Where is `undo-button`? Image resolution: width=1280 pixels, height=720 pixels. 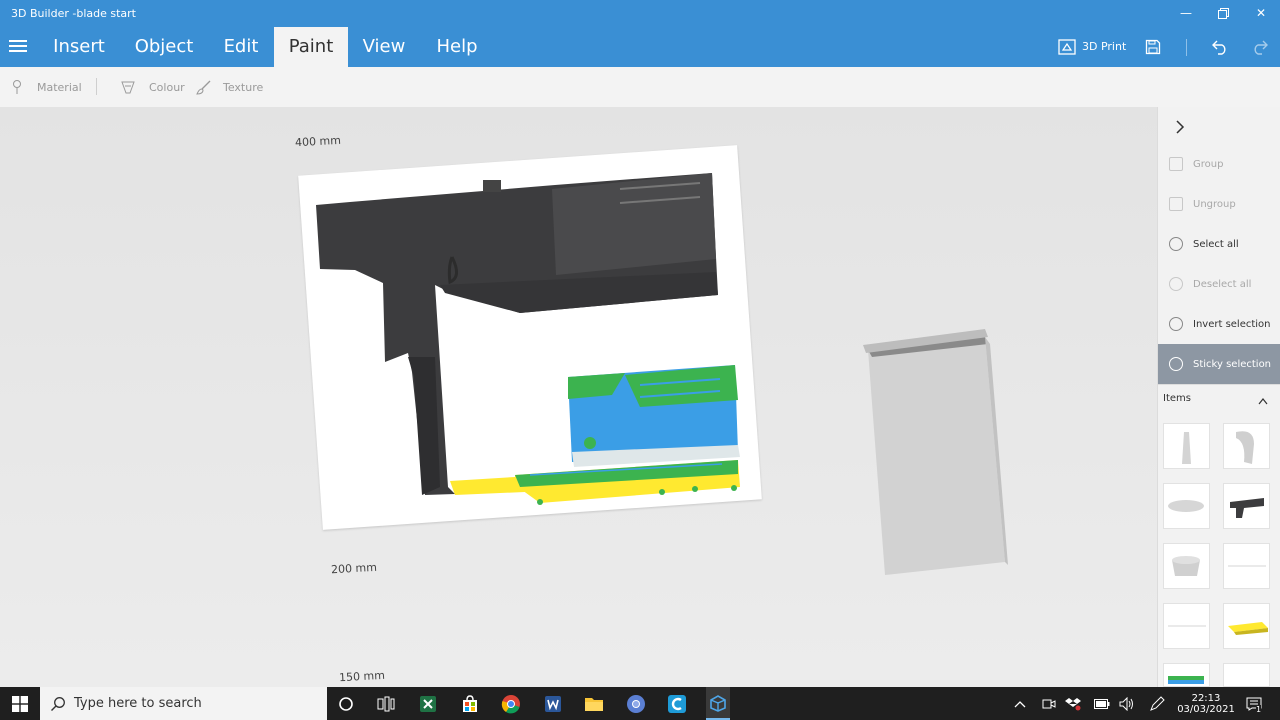 undo-button is located at coordinates (1220, 47).